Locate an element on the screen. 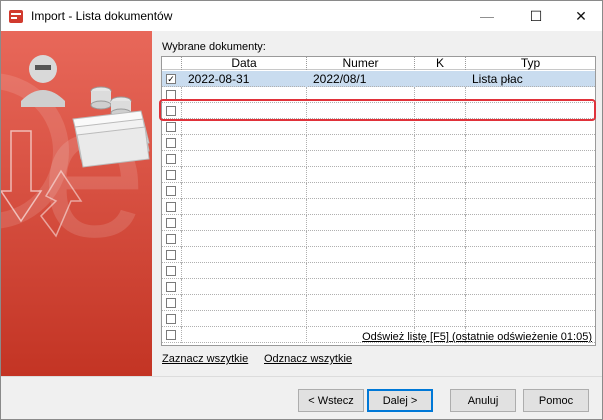  next-button: Dalej > is located at coordinates (400, 400).